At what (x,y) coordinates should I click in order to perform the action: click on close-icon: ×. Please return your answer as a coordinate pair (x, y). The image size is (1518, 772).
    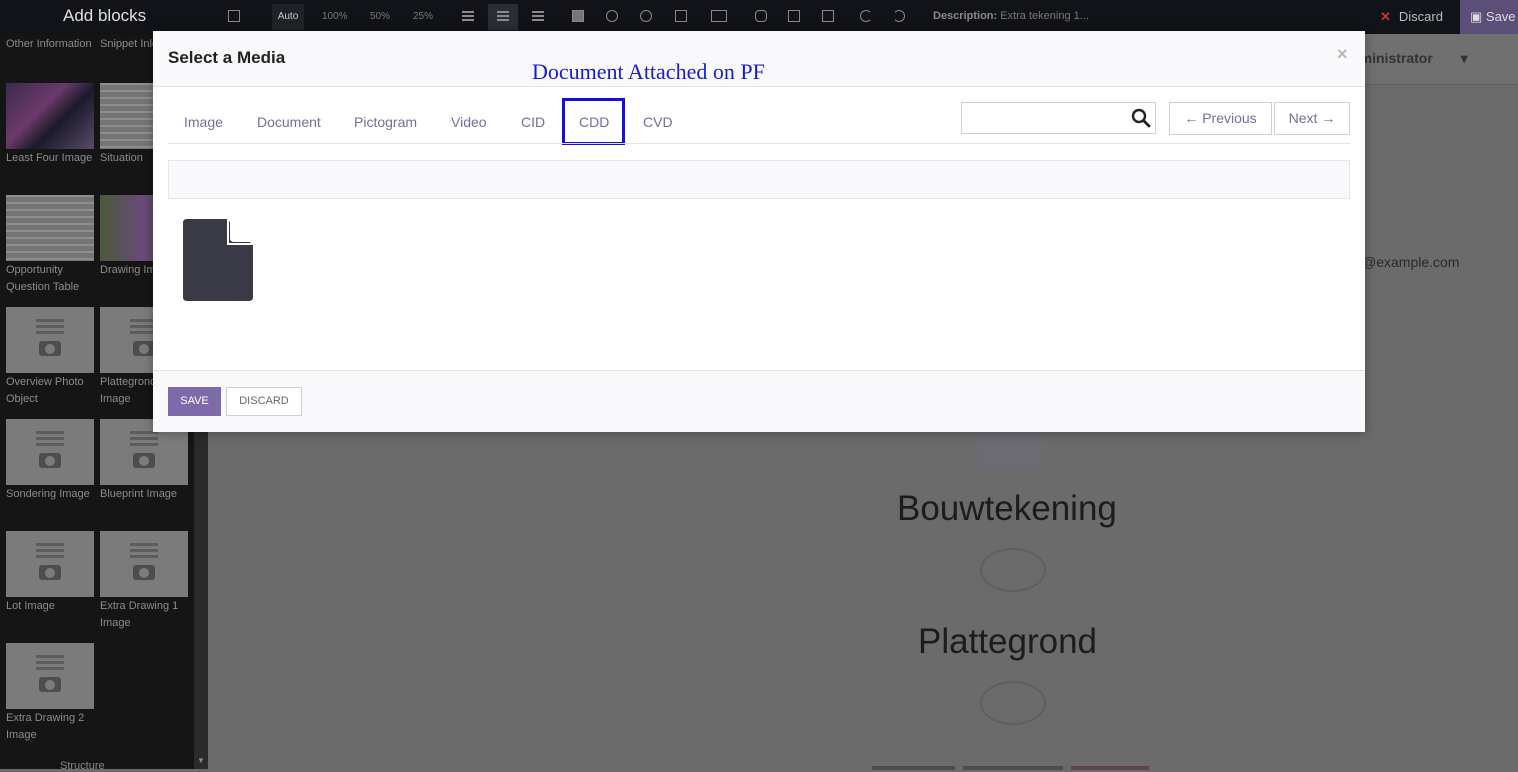
    Looking at the image, I should click on (1342, 54).